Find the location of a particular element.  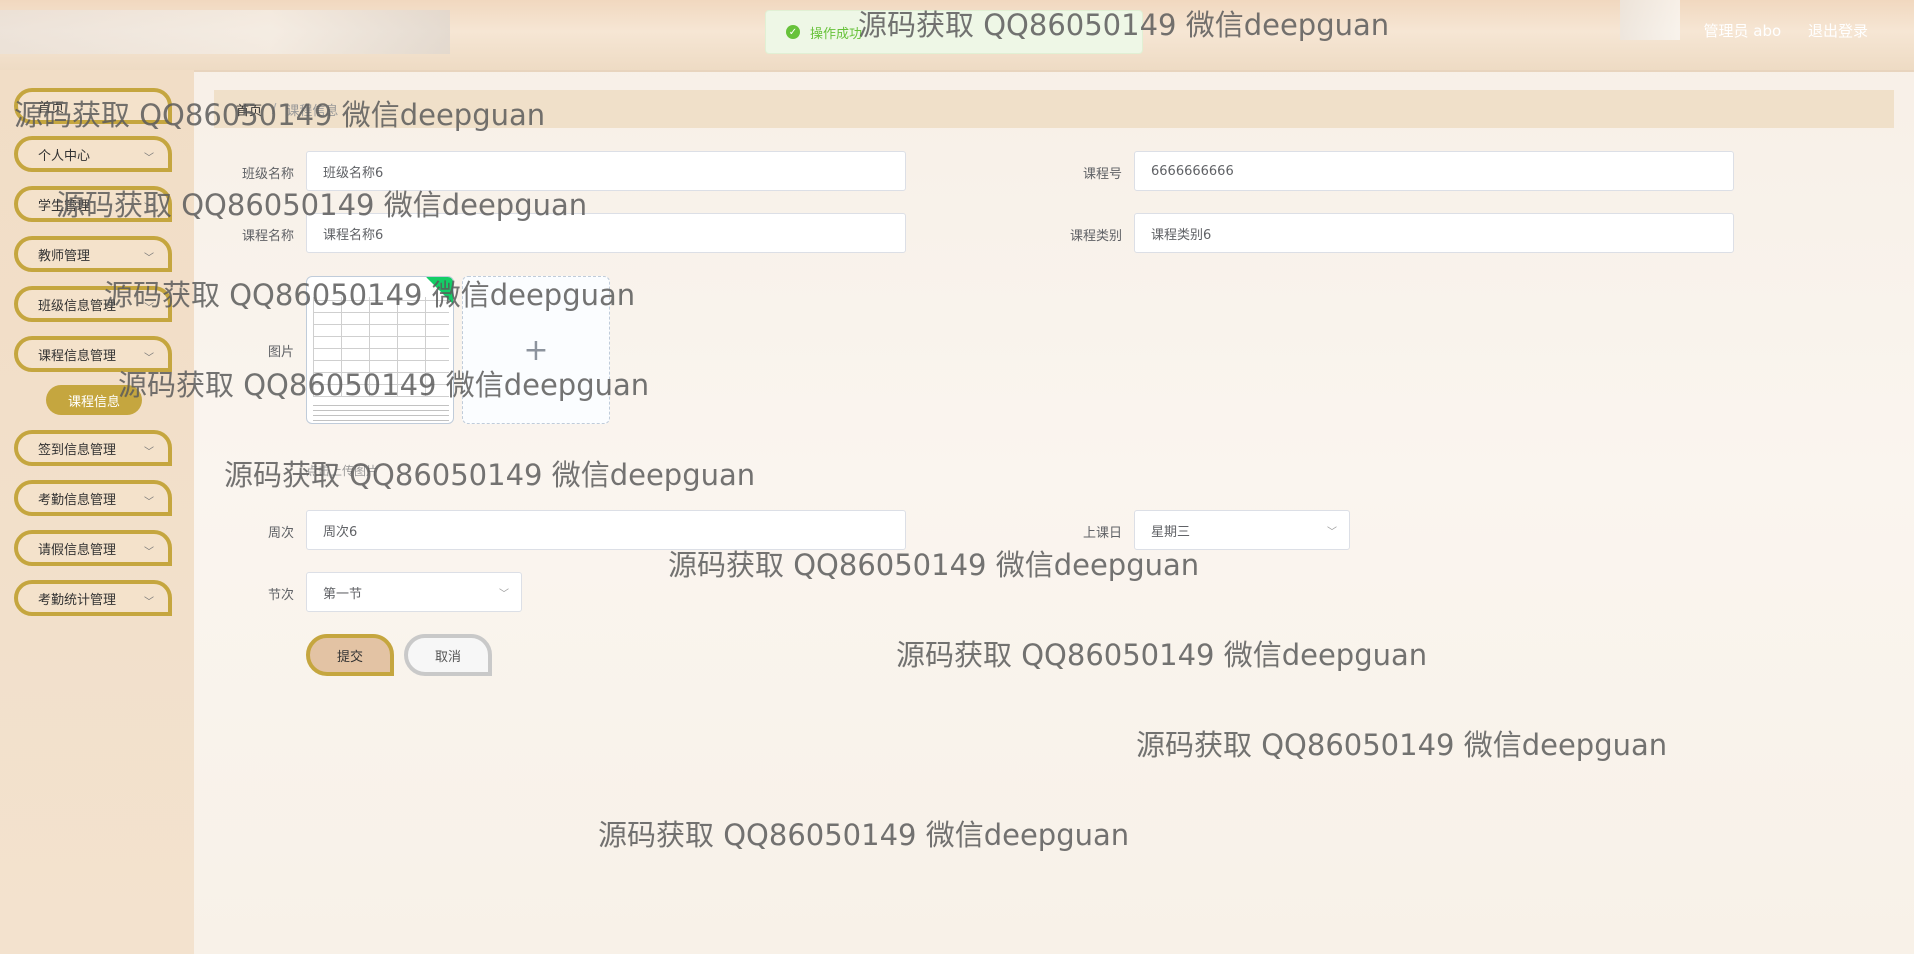

upload-hint: 点击上传图片 is located at coordinates (342, 471).